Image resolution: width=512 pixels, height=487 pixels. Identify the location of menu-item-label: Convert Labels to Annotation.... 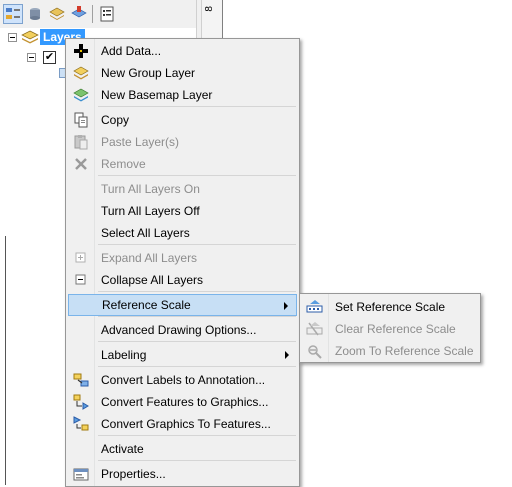
(183, 380).